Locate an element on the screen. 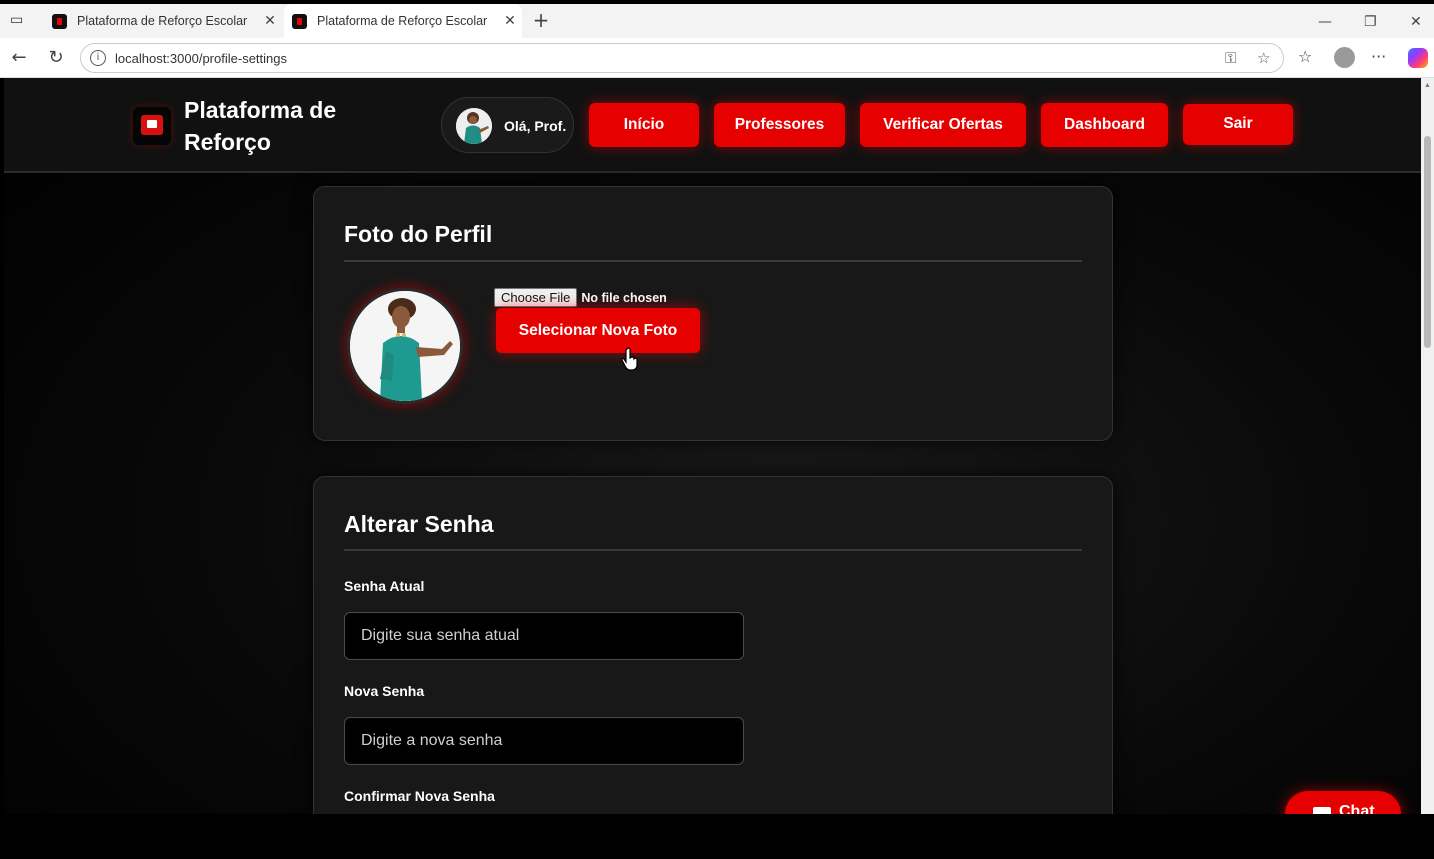 This screenshot has height=859, width=1434. window-close-icon: ✕ is located at coordinates (1416, 22).